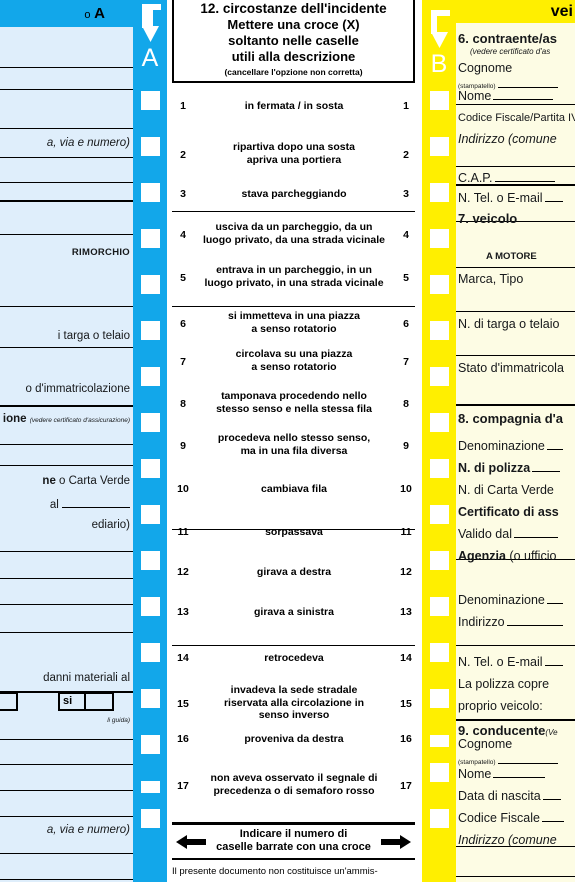  Describe the element at coordinates (523, 95) in the screenshot. I see `vehicle-b-name-line` at that location.